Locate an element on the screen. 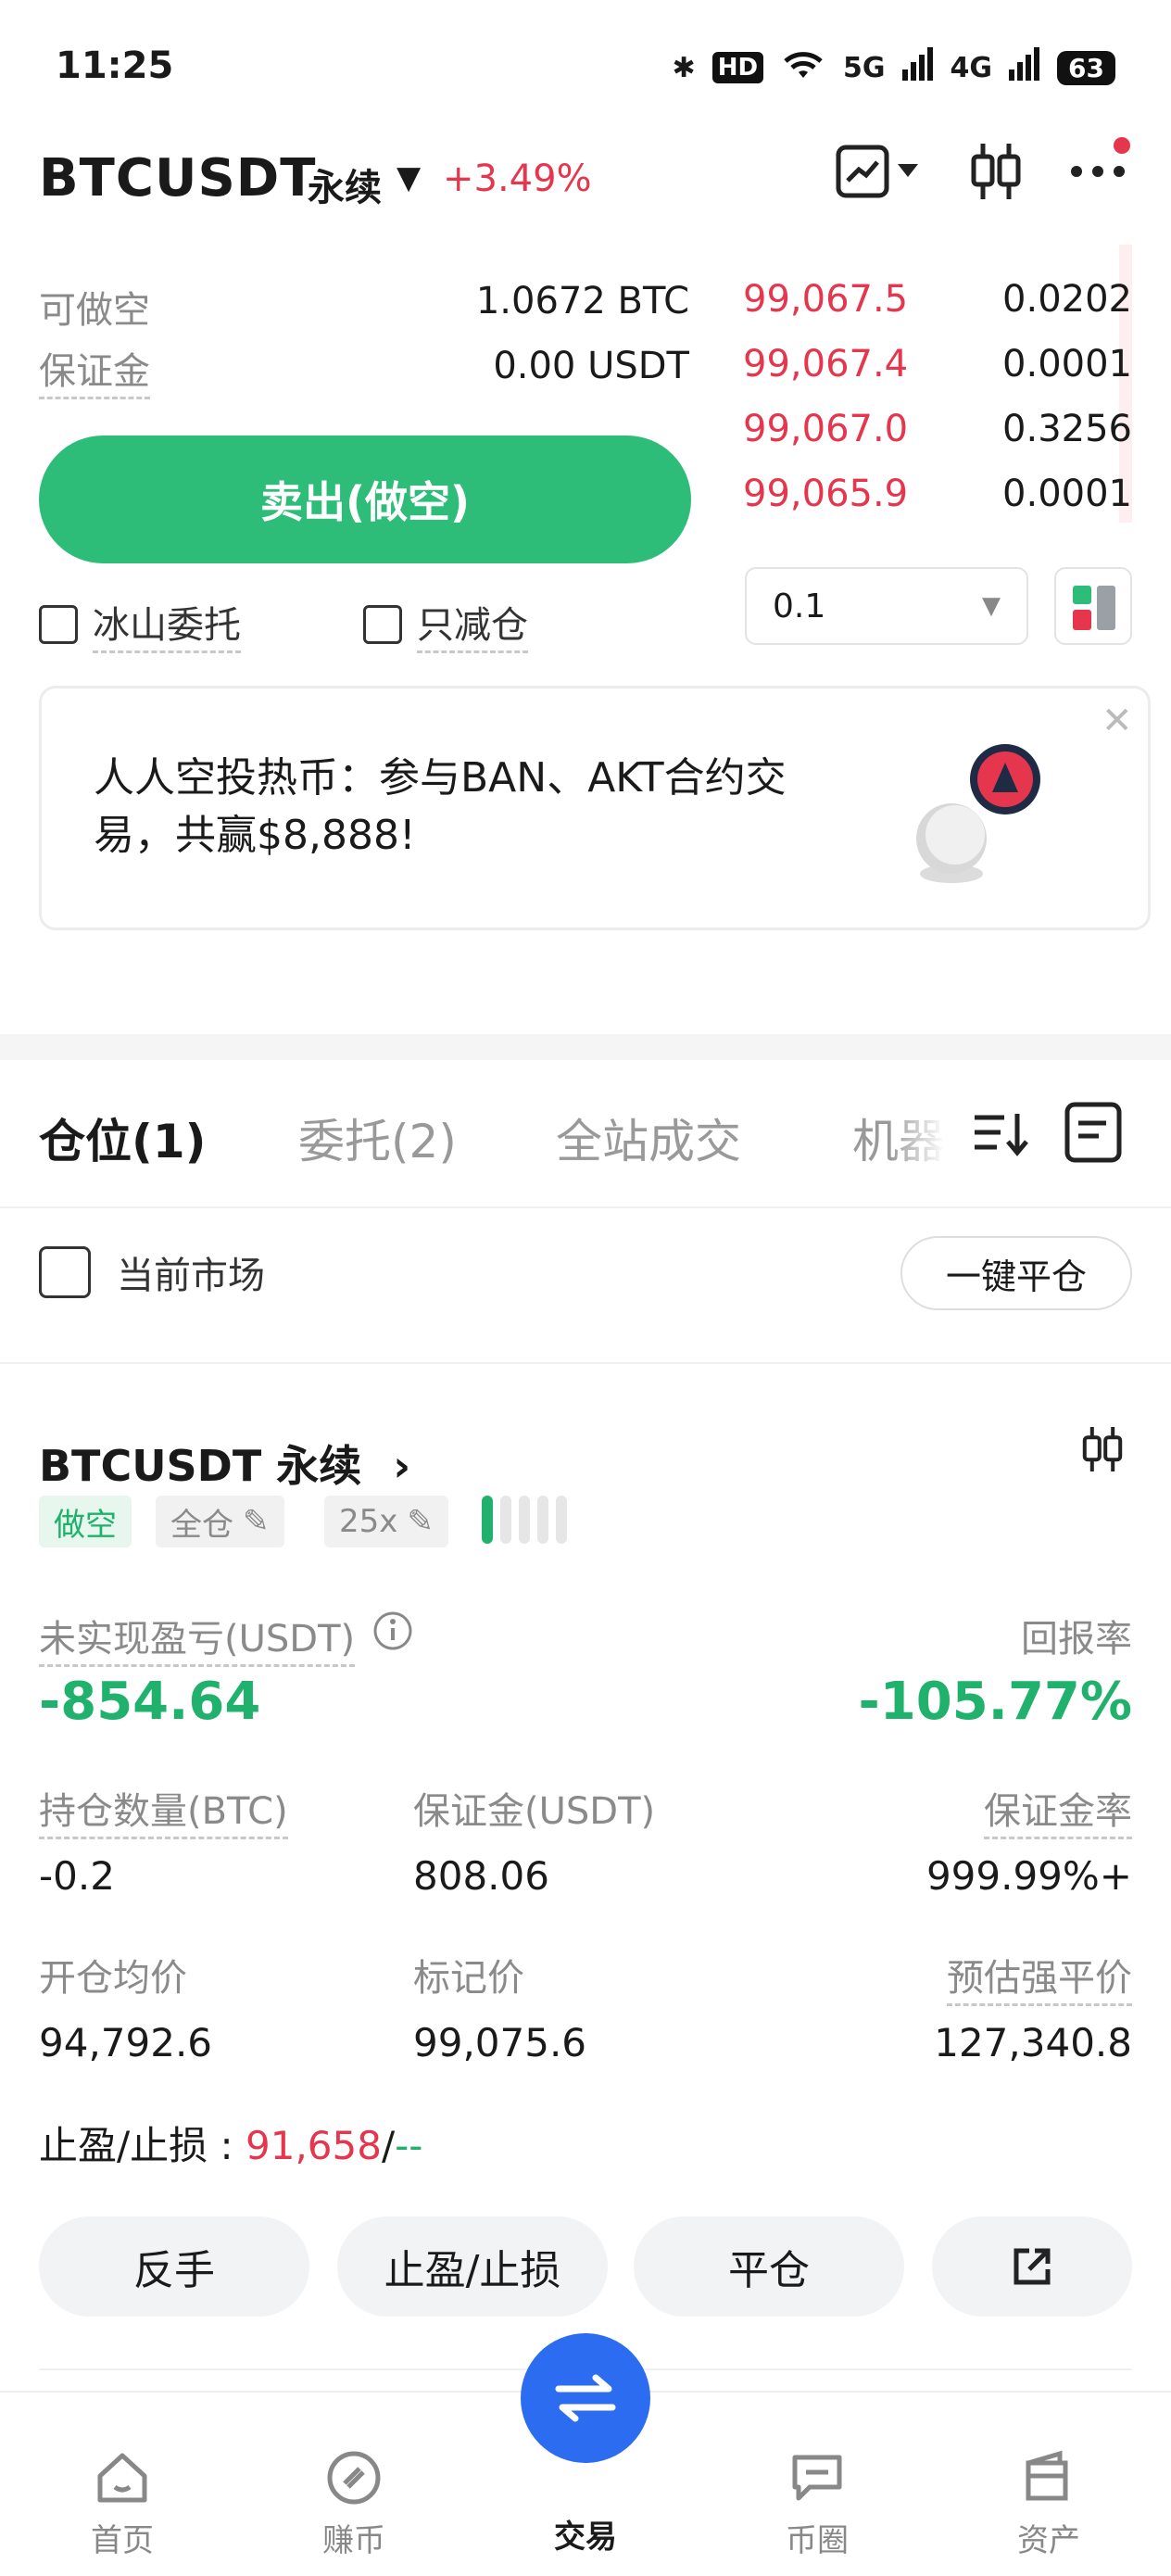 The image size is (1171, 2576). margin-mode-text: 全仓 is located at coordinates (202, 1525).